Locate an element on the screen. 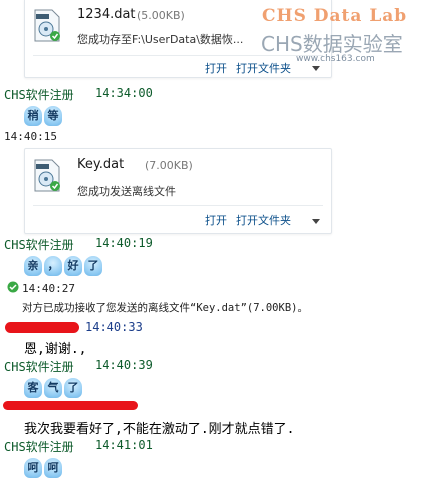  emoticon-welcome: 客 气 了 is located at coordinates (53, 388).